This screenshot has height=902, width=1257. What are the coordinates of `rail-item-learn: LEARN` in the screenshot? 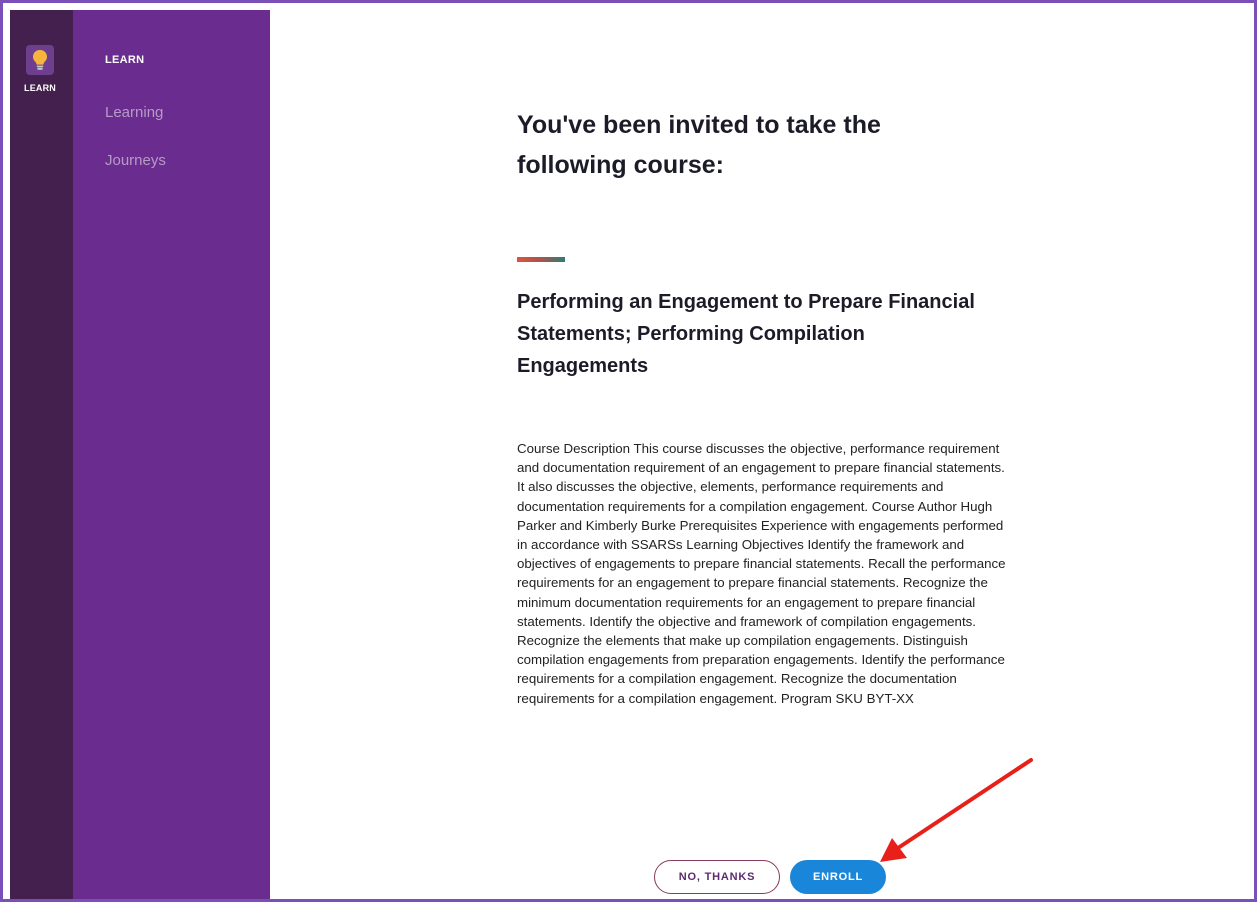 It's located at (40, 75).